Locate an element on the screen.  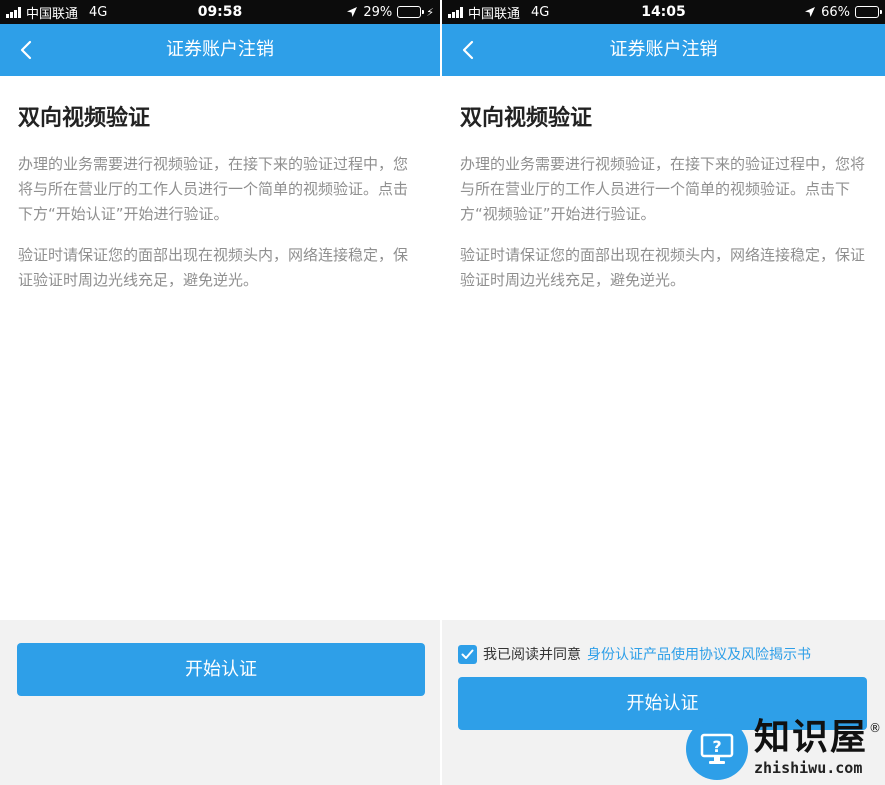
charging-bolt-icon: ⚡ is located at coordinates (430, 12).